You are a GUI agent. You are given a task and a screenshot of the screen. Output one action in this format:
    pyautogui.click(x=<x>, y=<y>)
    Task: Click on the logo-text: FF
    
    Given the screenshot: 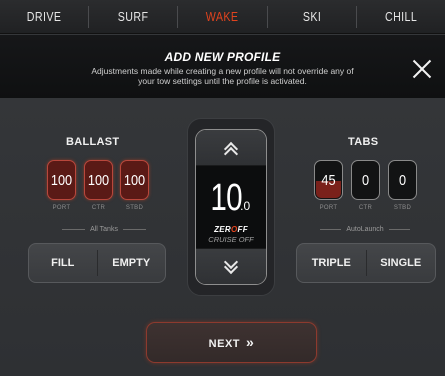 What is the action you would take?
    pyautogui.click(x=242, y=229)
    